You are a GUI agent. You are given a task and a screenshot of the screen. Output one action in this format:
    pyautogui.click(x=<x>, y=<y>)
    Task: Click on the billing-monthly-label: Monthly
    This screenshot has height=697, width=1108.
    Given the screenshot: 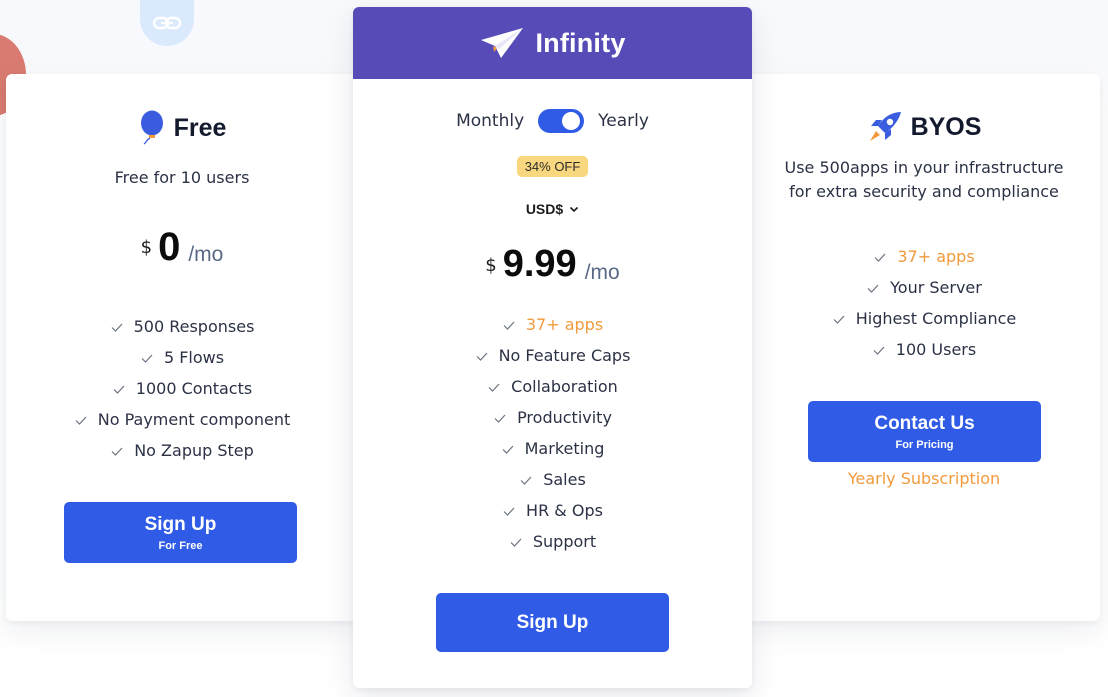 What is the action you would take?
    pyautogui.click(x=490, y=121)
    